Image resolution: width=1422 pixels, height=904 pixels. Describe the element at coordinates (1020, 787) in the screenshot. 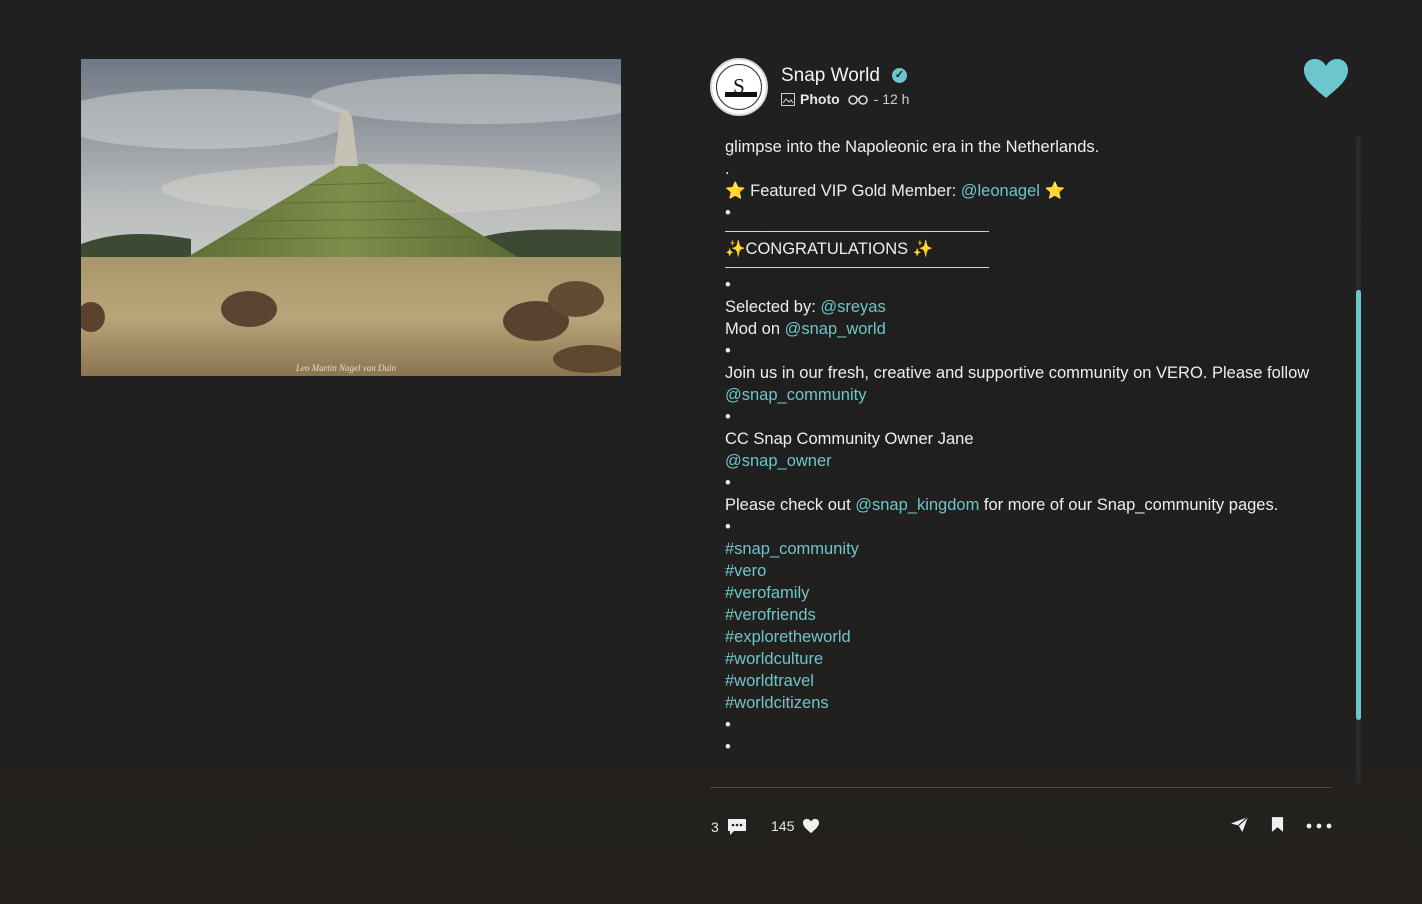

I see `footer-divider` at that location.